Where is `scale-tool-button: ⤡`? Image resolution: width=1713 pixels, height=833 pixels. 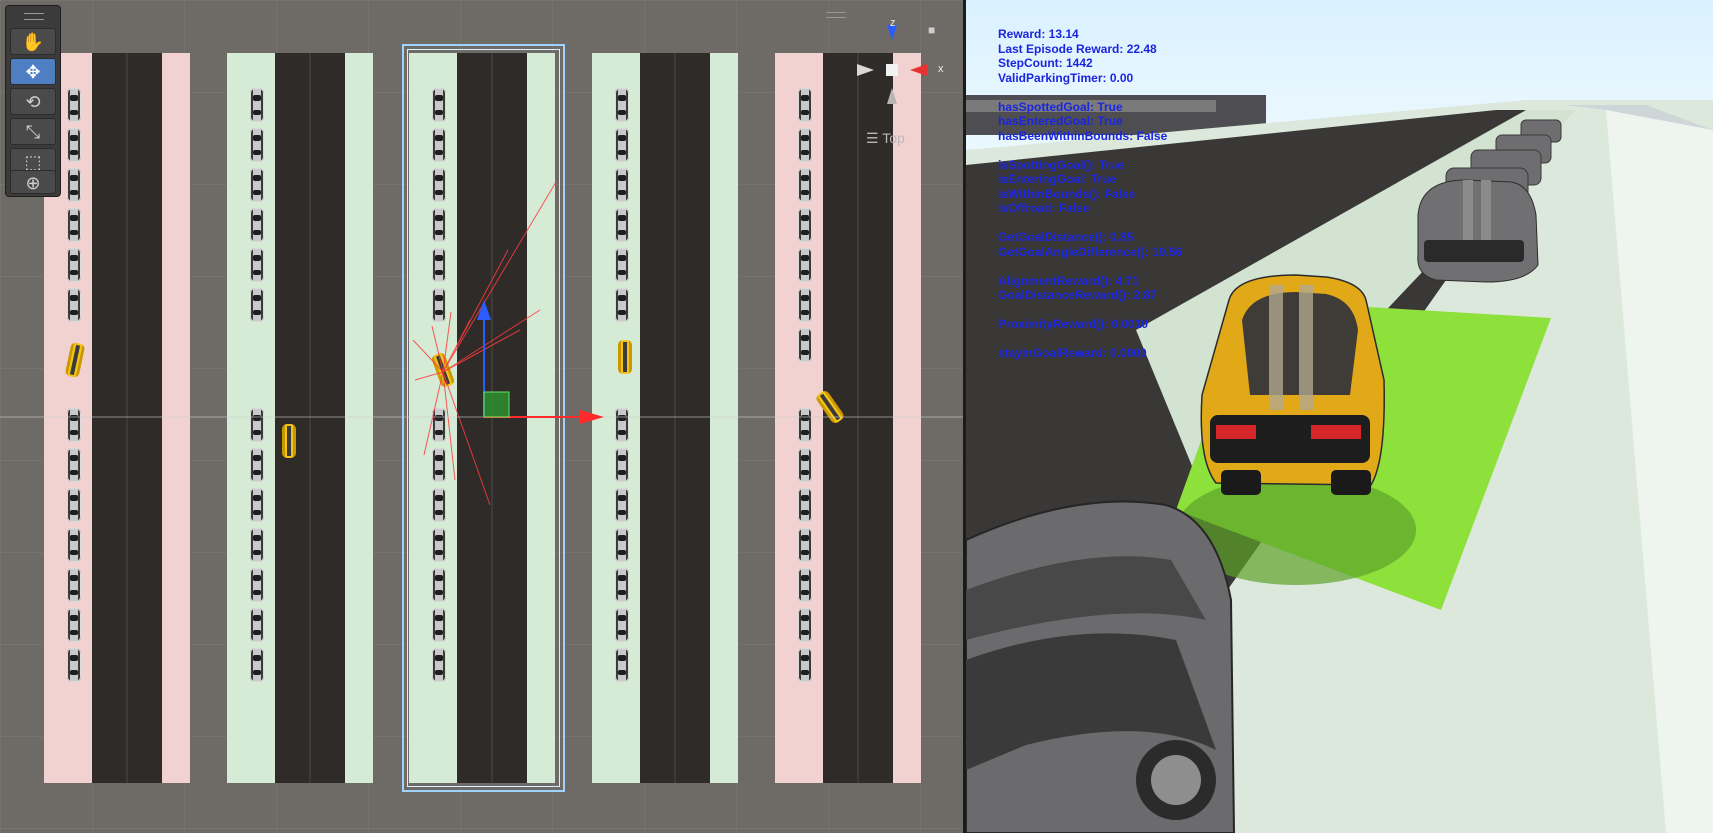
scale-tool-button: ⤡ is located at coordinates (33, 131).